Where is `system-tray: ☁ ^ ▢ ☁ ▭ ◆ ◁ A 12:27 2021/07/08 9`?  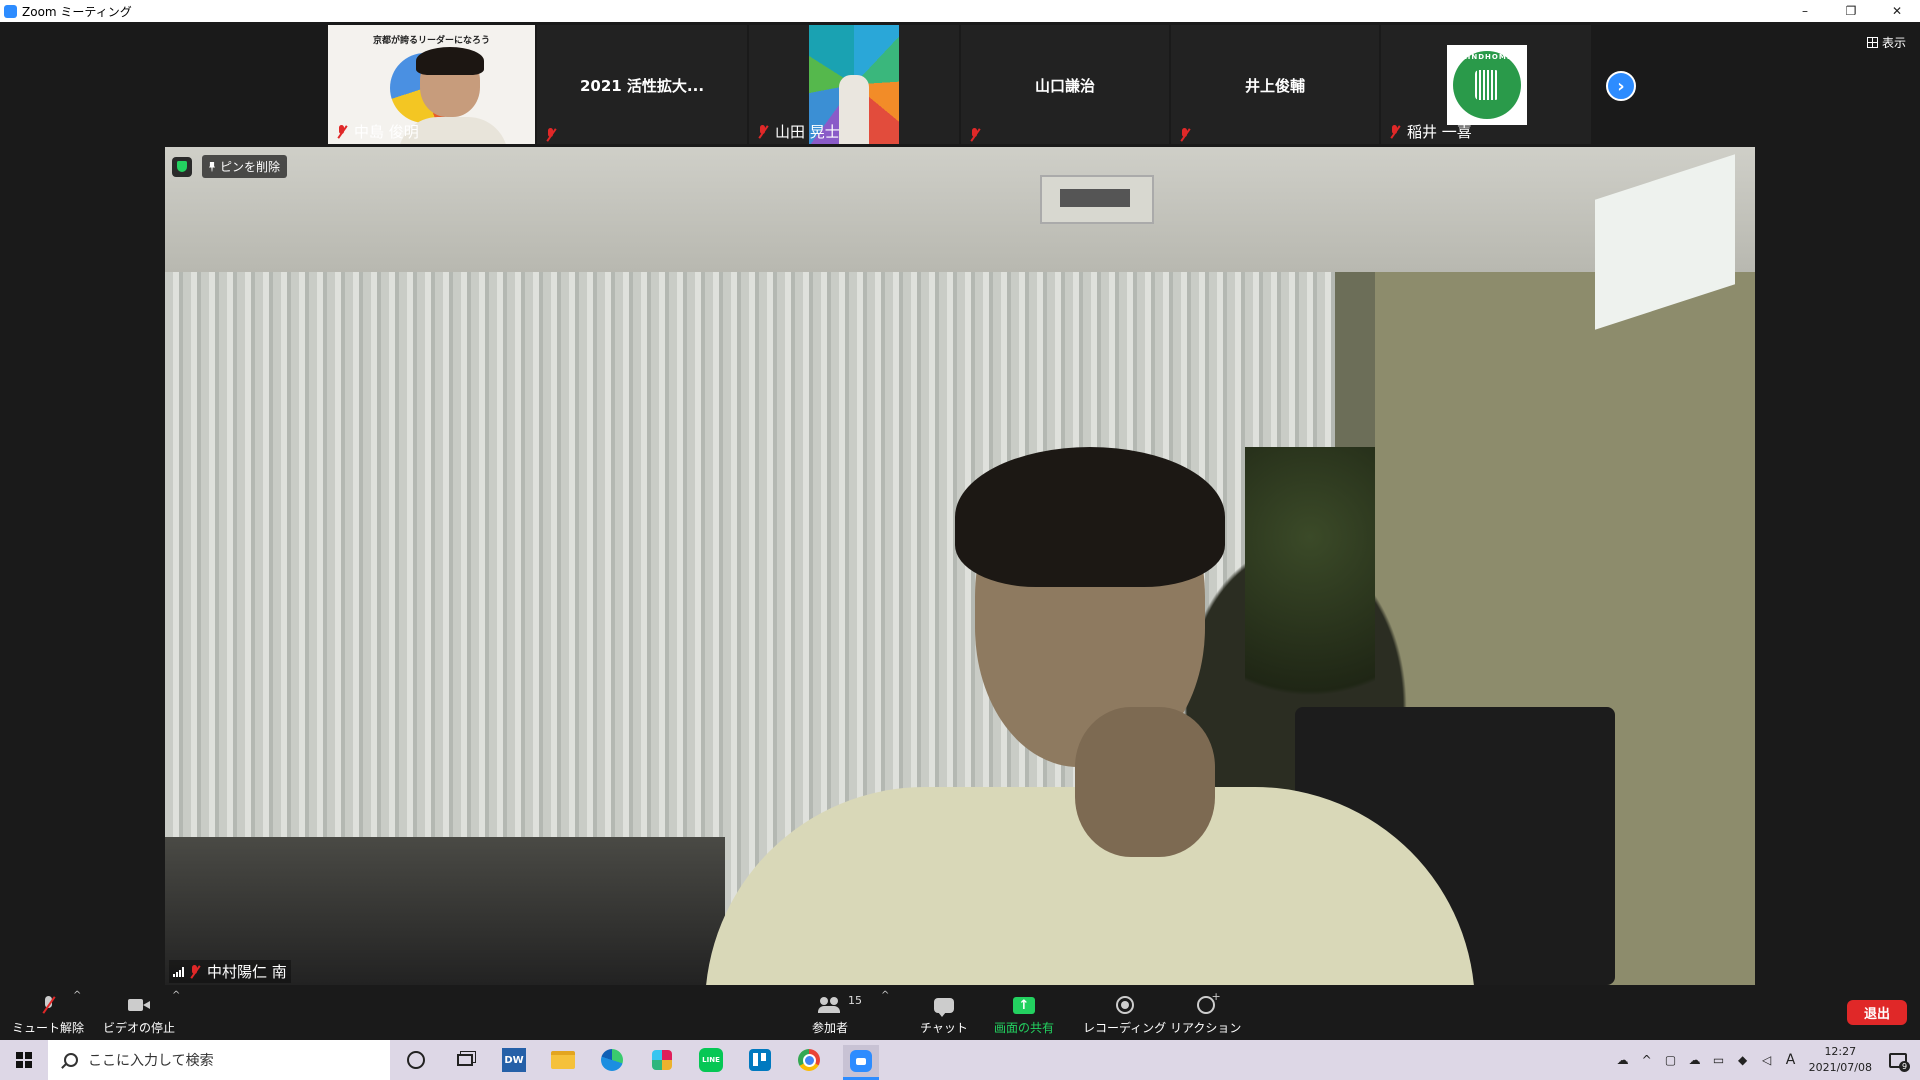 system-tray: ☁ ^ ▢ ☁ ▭ ◆ ◁ A 12:27 2021/07/08 9 is located at coordinates (1765, 1060).